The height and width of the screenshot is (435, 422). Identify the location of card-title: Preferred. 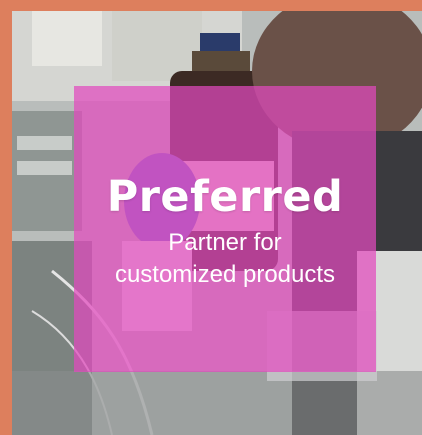
(225, 197).